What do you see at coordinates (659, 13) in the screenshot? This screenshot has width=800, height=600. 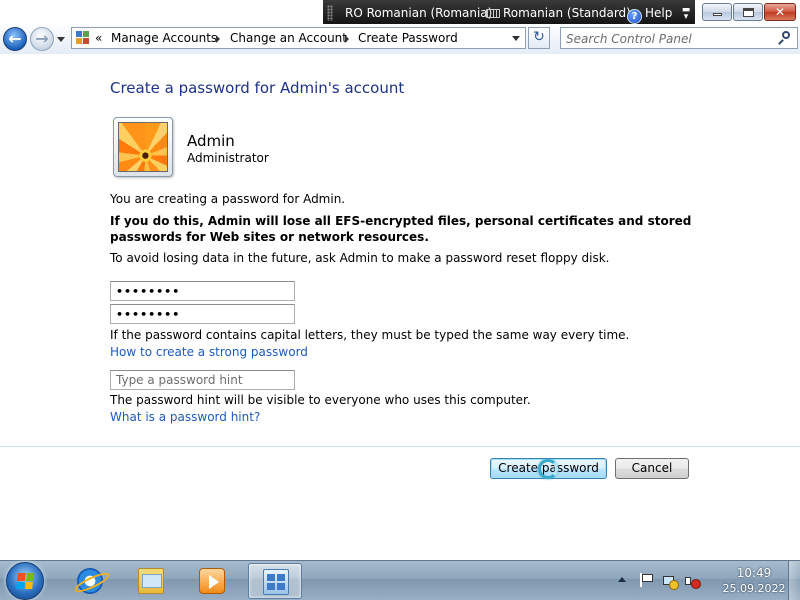 I see `help-label: Help` at bounding box center [659, 13].